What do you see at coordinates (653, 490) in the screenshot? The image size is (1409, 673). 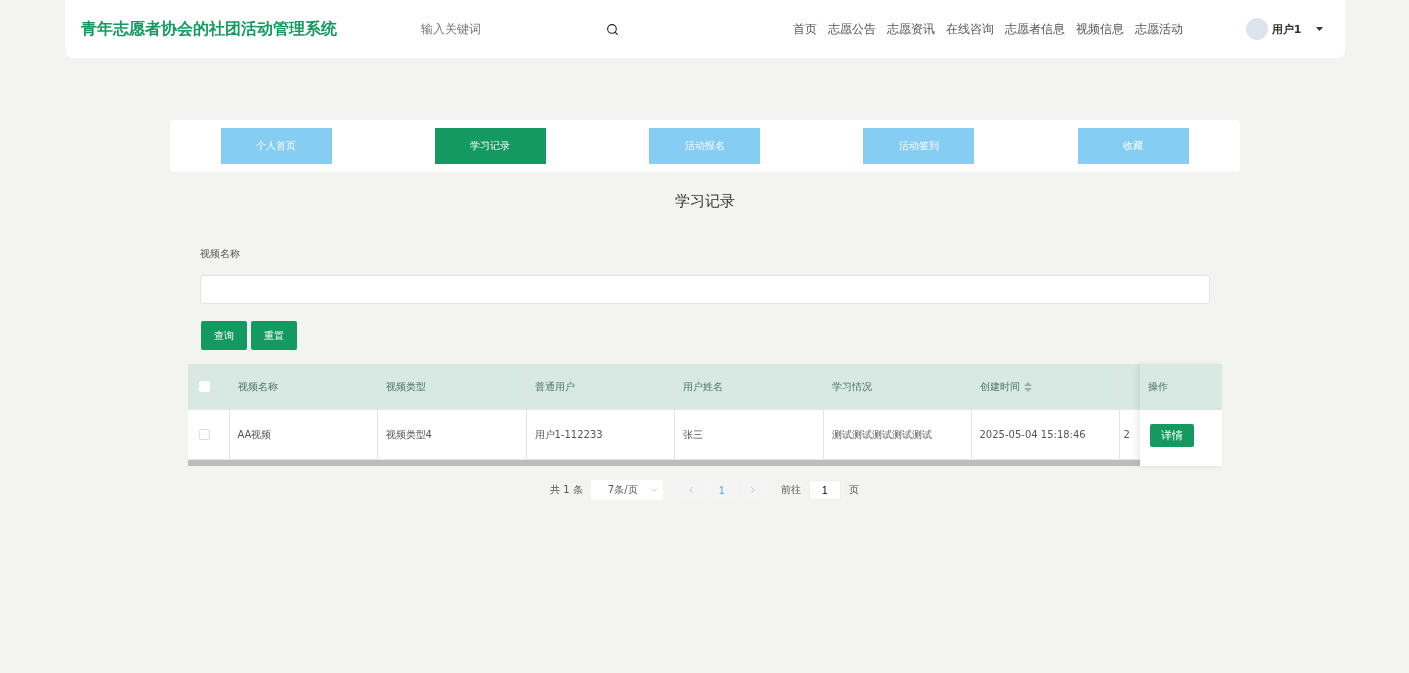 I see `chevron-down-icon` at bounding box center [653, 490].